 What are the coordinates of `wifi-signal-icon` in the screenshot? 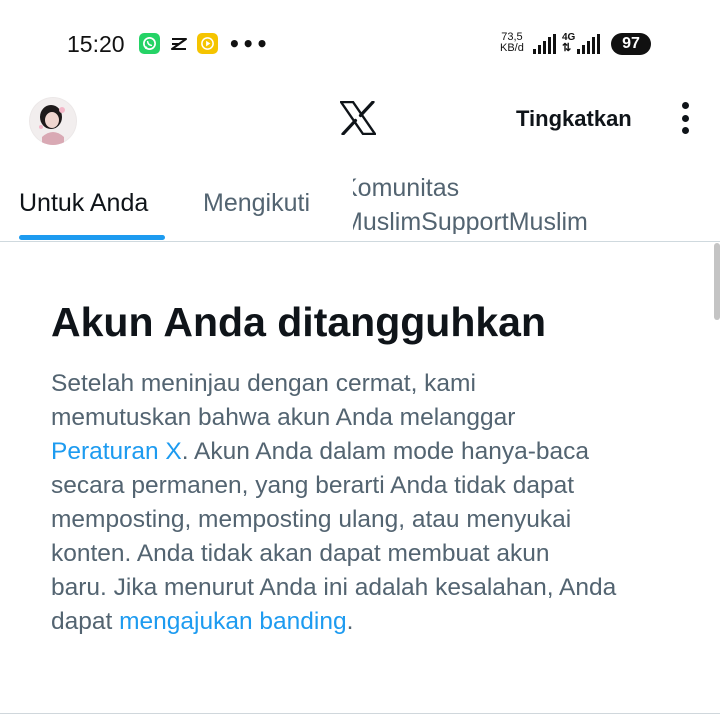 It's located at (544, 44).